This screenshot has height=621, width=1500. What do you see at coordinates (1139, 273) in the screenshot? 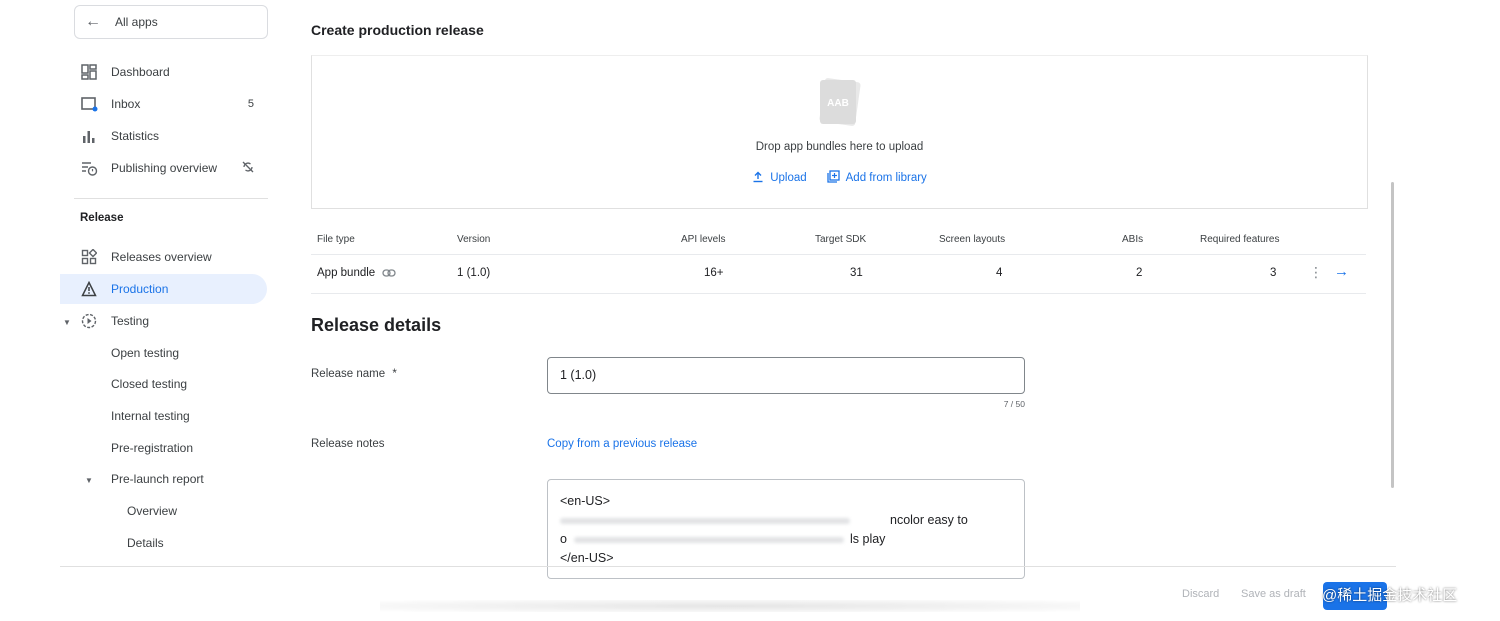
I see `cell-abis: 2` at bounding box center [1139, 273].